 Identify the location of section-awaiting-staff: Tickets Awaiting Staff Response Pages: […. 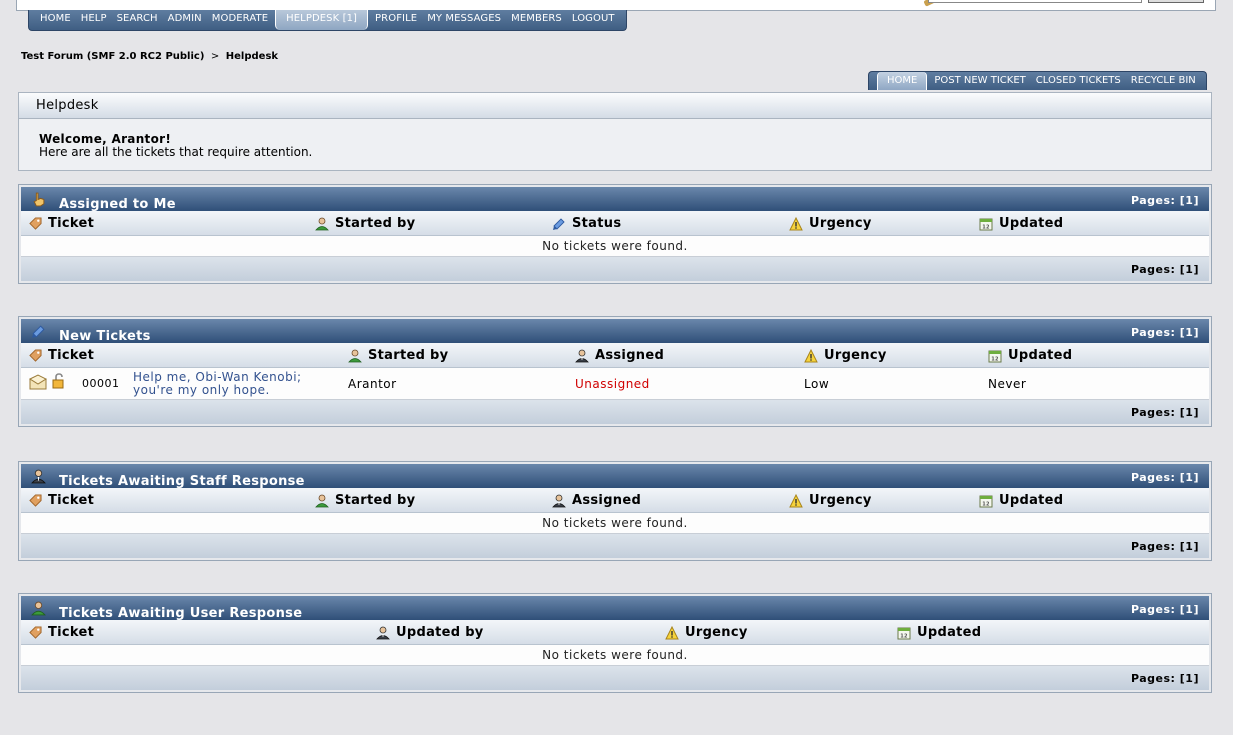
(615, 511).